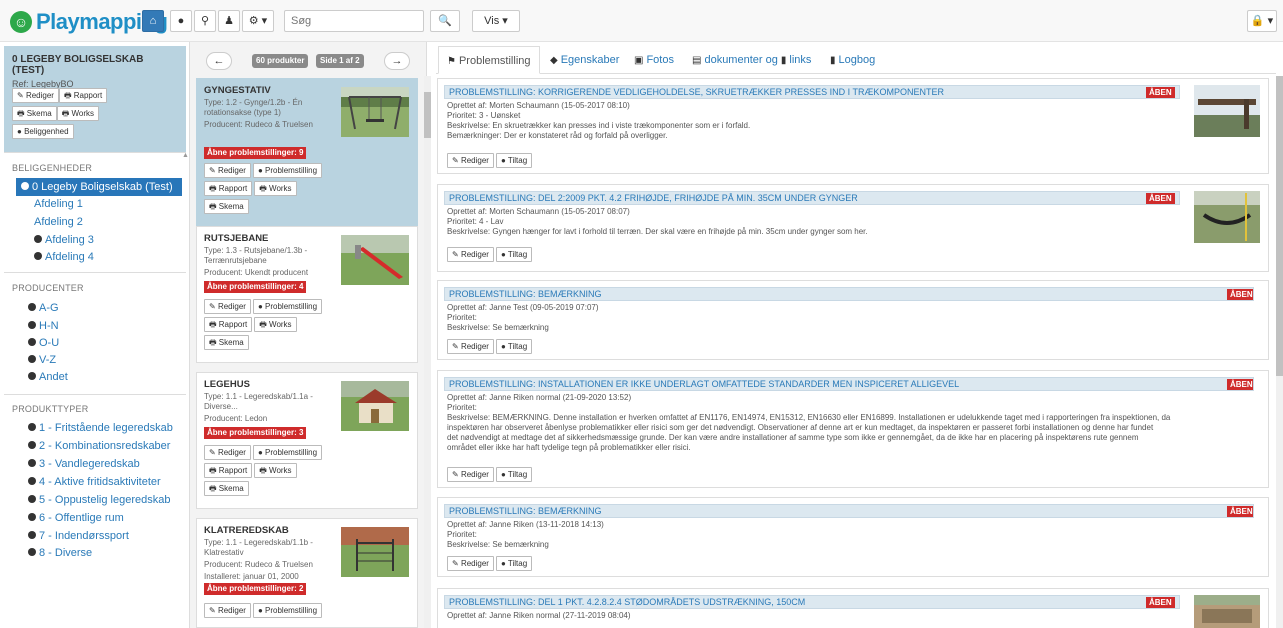 The width and height of the screenshot is (1283, 628). I want to click on schema-label: Skema, so click(231, 342).